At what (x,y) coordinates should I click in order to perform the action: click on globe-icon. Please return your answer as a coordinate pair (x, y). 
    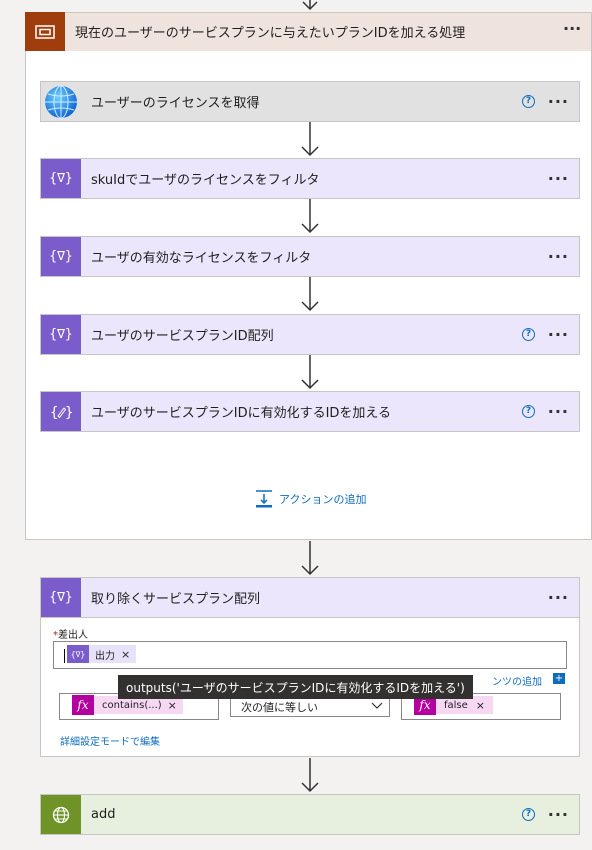
    Looking at the image, I should click on (61, 101).